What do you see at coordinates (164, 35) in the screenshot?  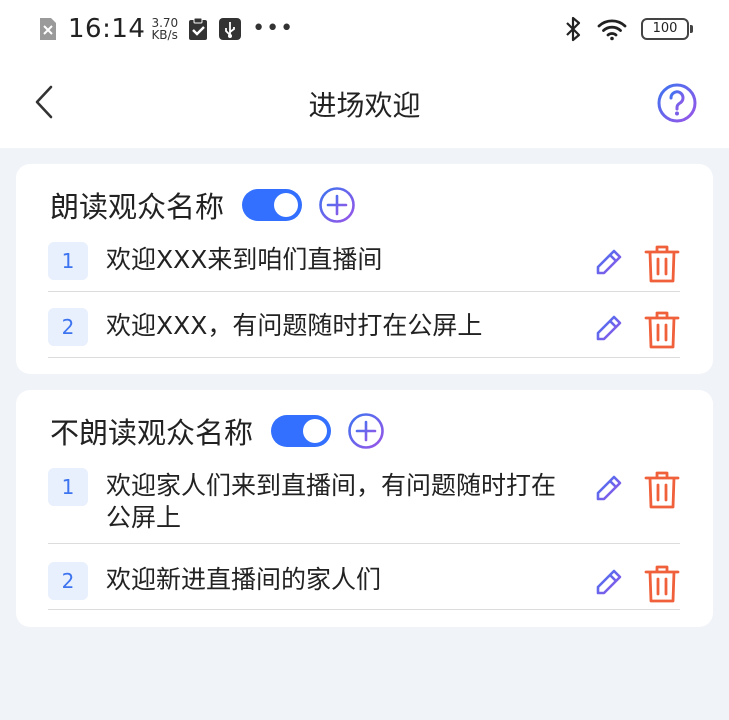 I see `network-speed-unit: KB/s` at bounding box center [164, 35].